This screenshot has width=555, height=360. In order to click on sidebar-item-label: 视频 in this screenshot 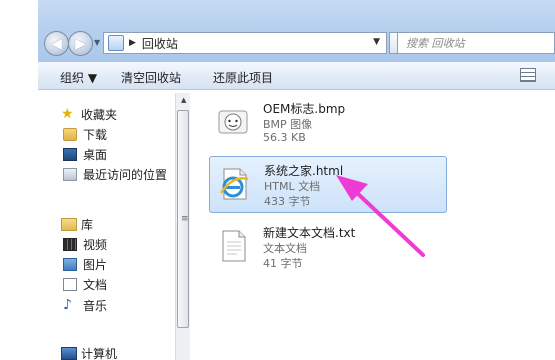, I will do `click(95, 245)`.